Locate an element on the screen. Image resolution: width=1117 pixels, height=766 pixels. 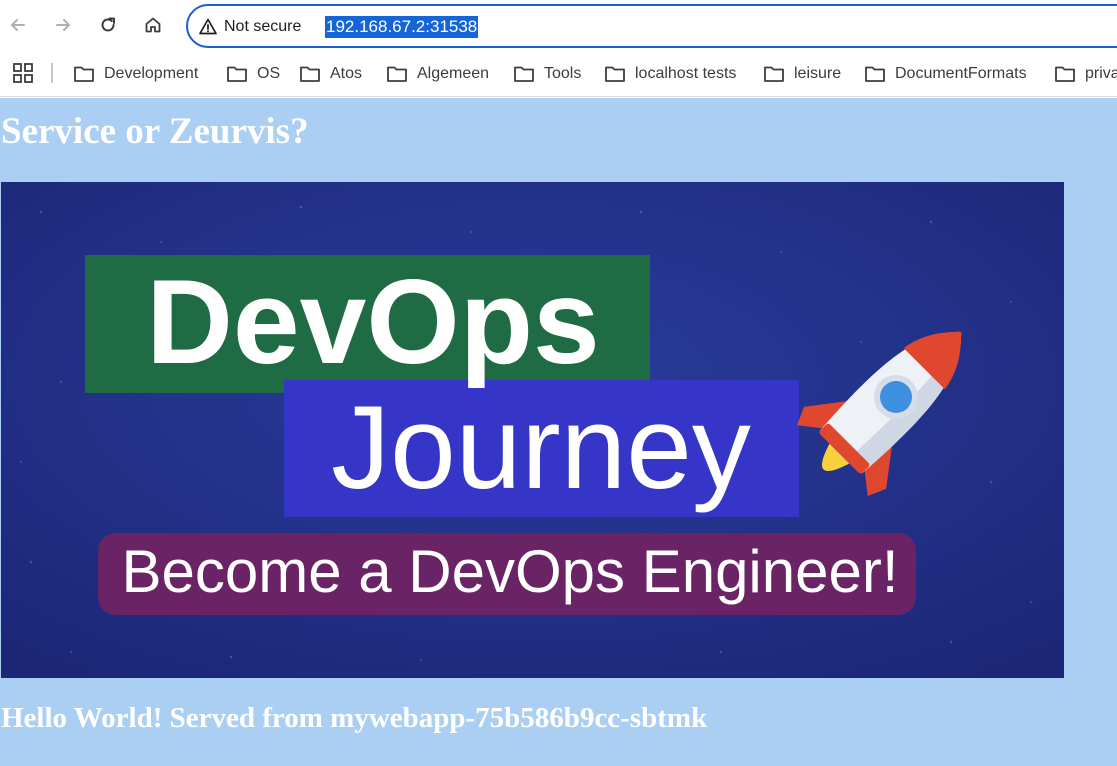
banner-line1: DevOps is located at coordinates (373, 322).